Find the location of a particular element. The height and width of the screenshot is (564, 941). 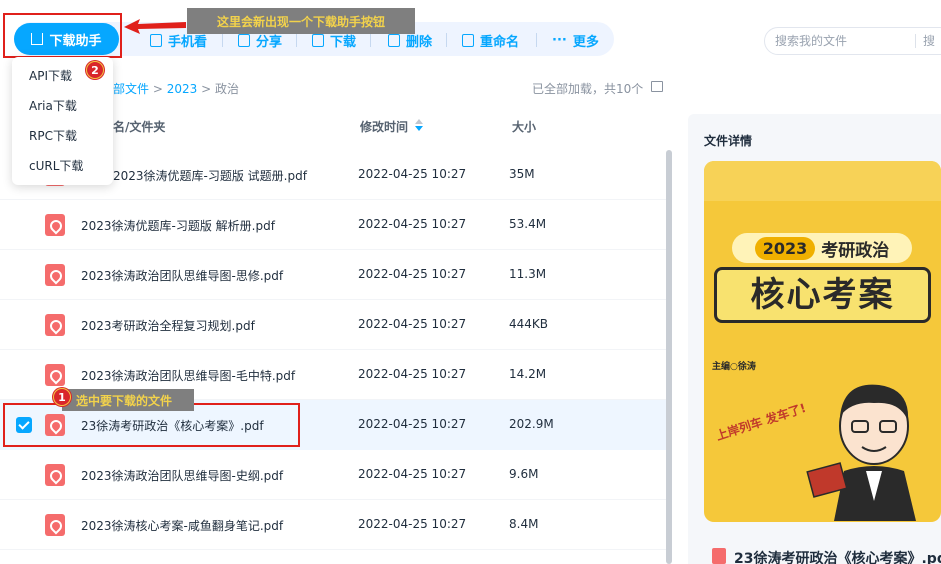

breadcrumb: 部文件 > 2023 > 政治 is located at coordinates (176, 88).